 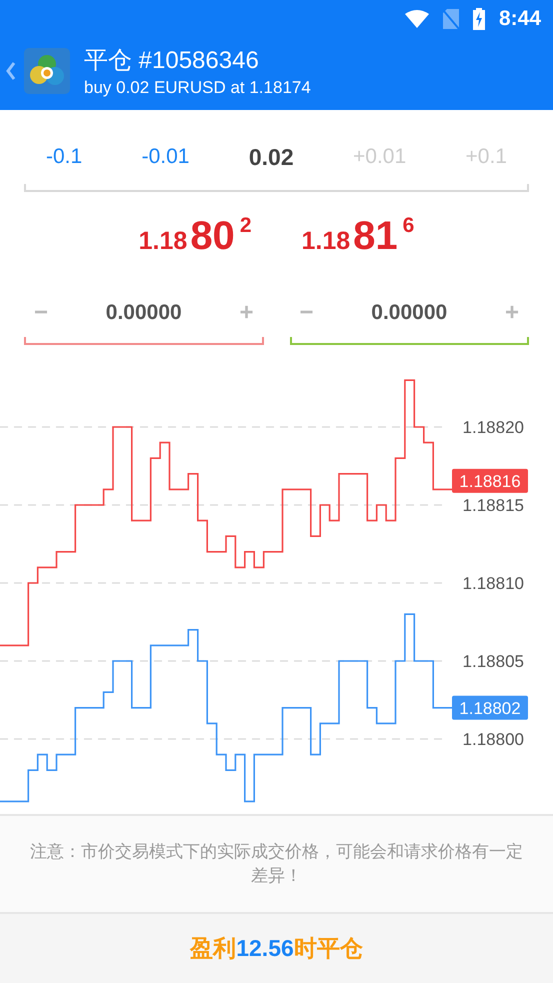 I want to click on order-subtitle: buy 0.02 EURUSD at 1.18174, so click(x=197, y=88).